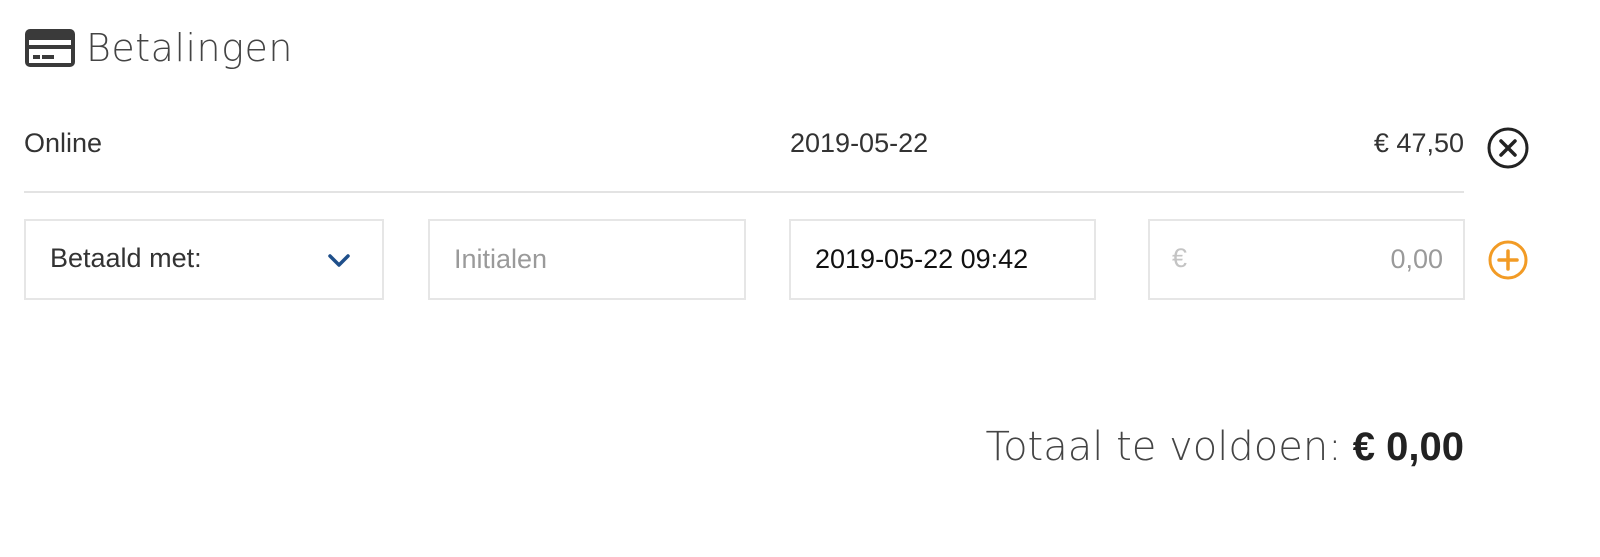 This screenshot has width=1600, height=557. What do you see at coordinates (1418, 143) in the screenshot?
I see `payment-amount: € 47,50` at bounding box center [1418, 143].